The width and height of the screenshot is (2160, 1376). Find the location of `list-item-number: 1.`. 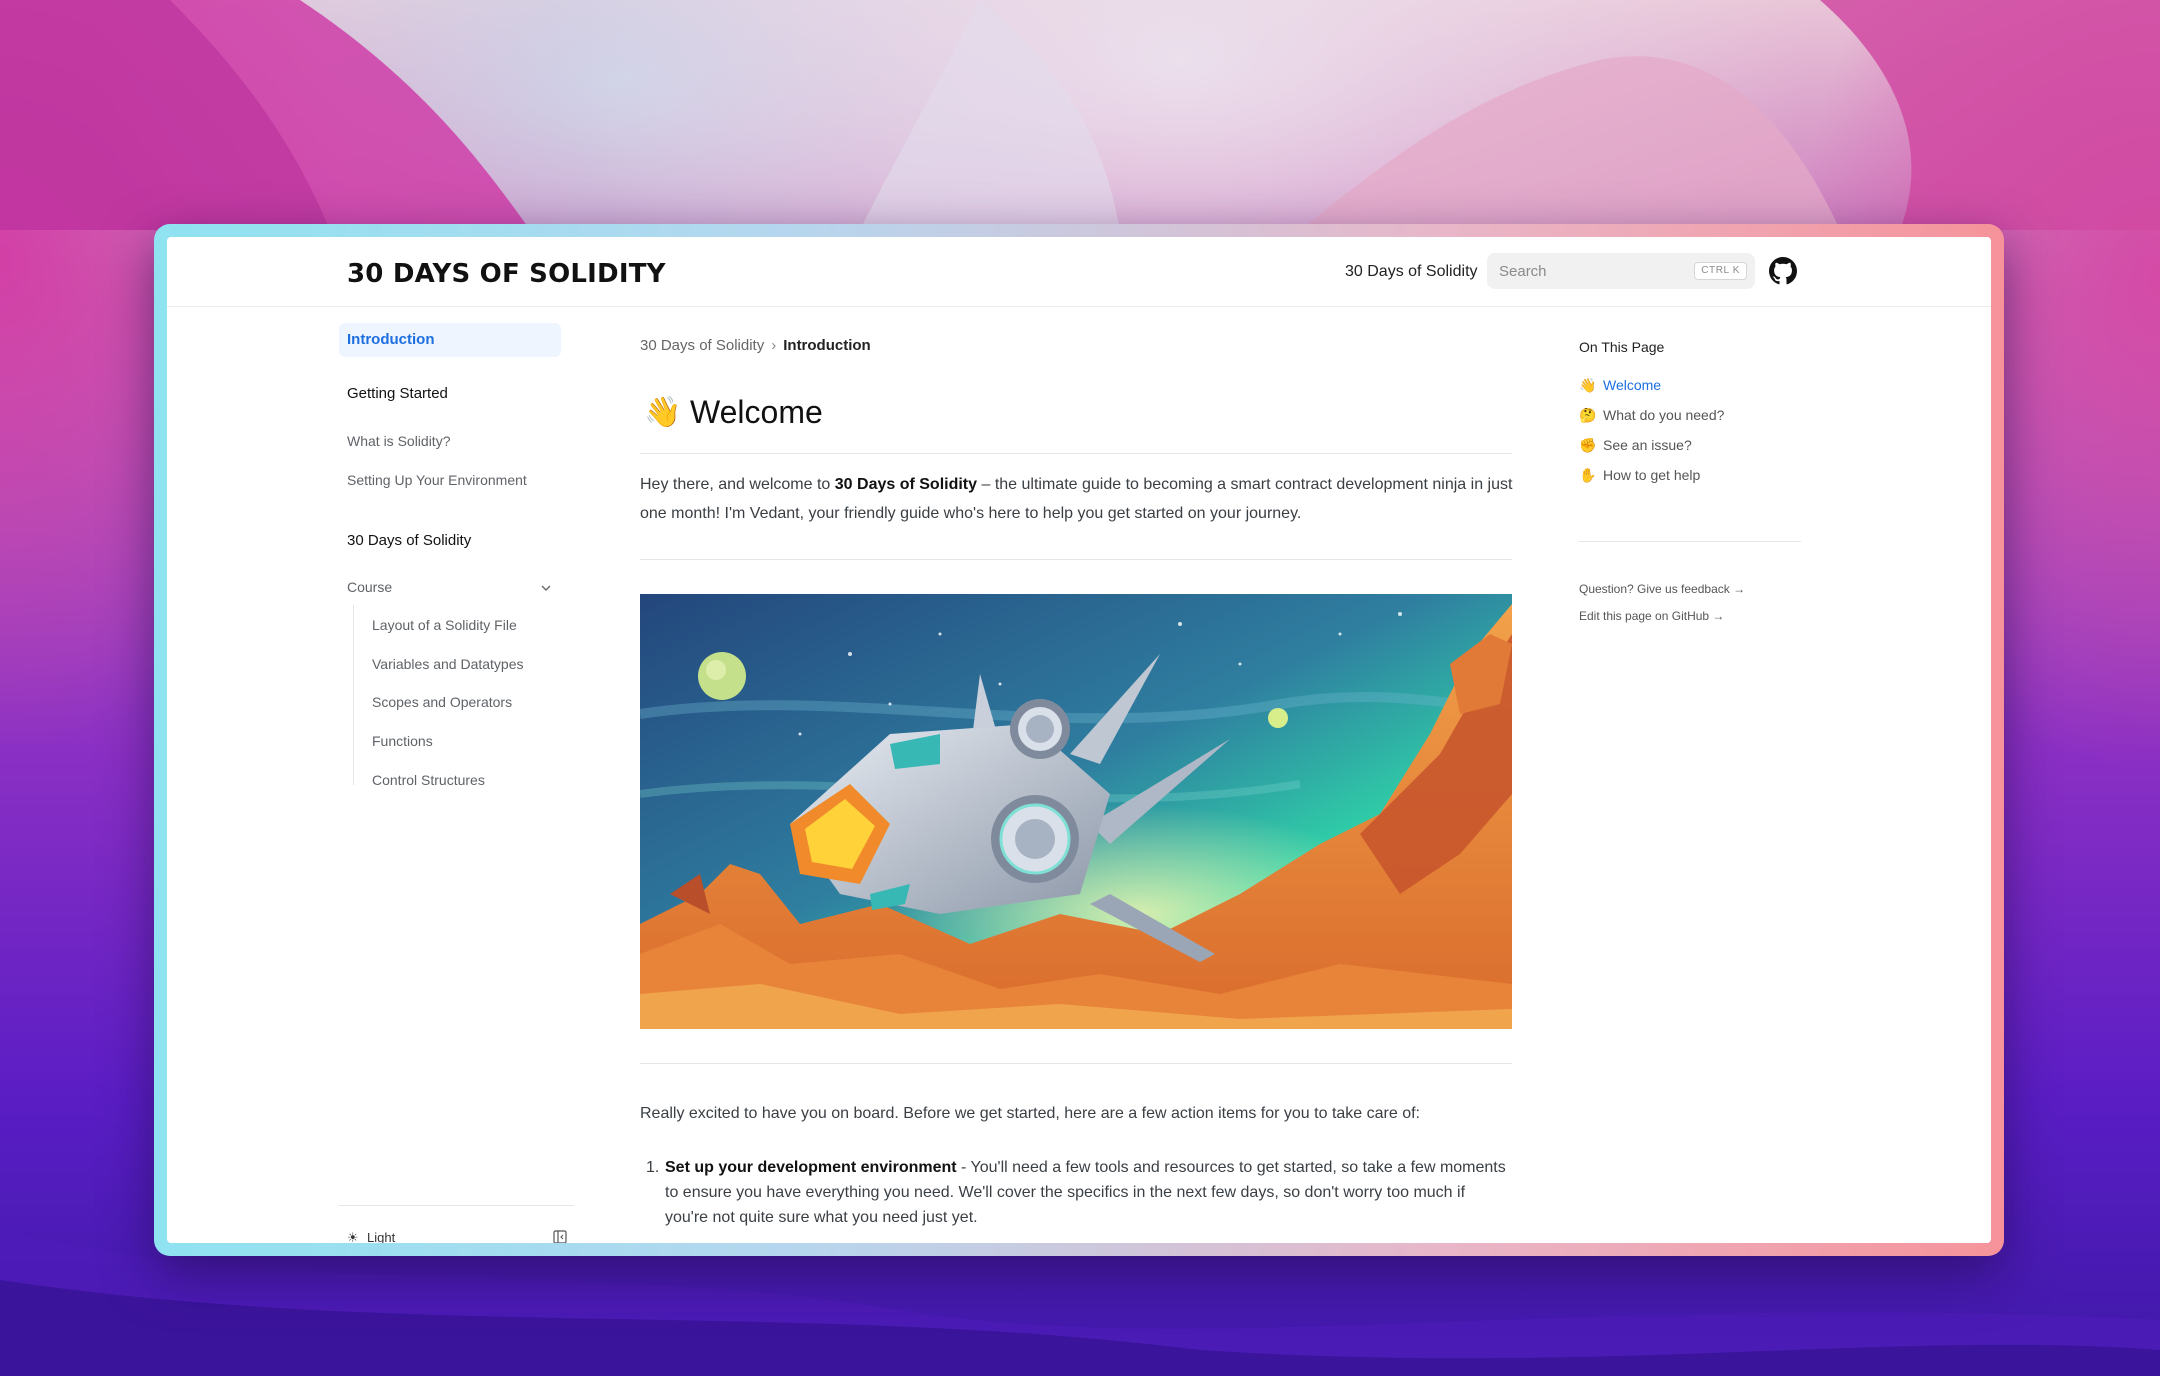

list-item-number: 1. is located at coordinates (653, 1167).